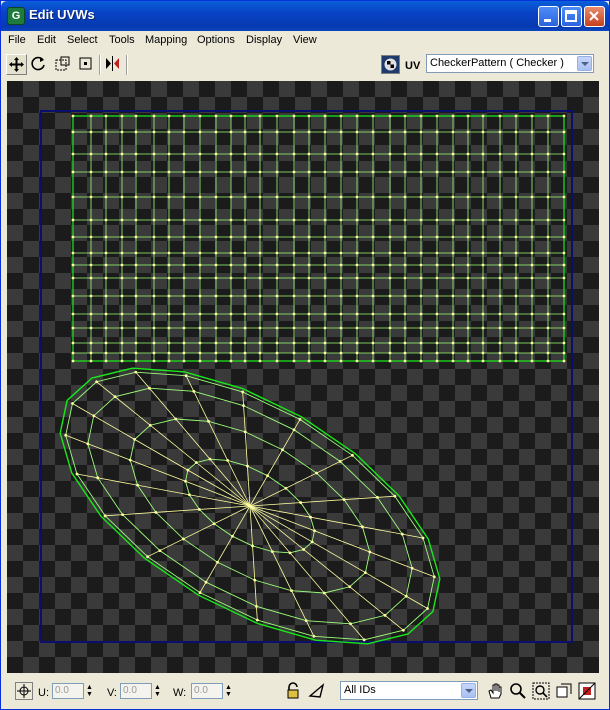 The width and height of the screenshot is (610, 710). I want to click on zoom-region-button, so click(541, 691).